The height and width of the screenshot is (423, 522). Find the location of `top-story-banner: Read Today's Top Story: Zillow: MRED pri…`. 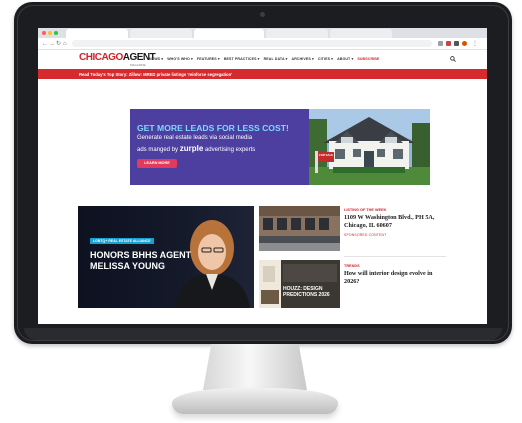

top-story-banner: Read Today's Top Story: Zillow: MRED pri… is located at coordinates (262, 74).